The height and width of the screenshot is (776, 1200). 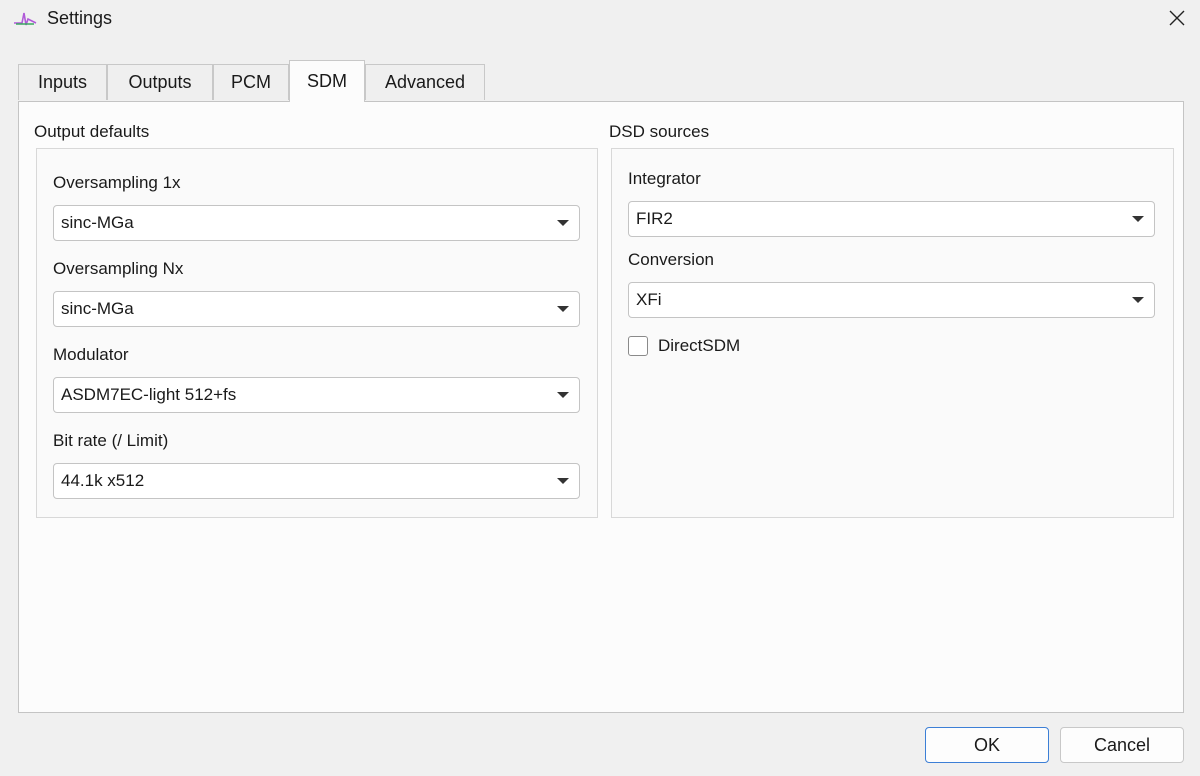 What do you see at coordinates (699, 346) in the screenshot?
I see `direct-sdm-label: DirectSDM` at bounding box center [699, 346].